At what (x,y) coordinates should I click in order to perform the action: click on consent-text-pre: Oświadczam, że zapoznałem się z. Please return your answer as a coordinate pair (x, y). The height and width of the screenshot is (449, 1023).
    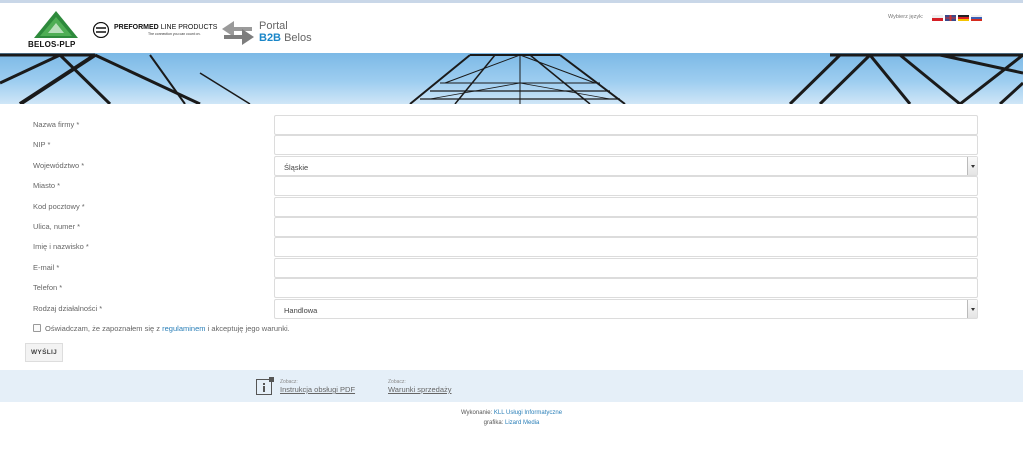
    Looking at the image, I should click on (103, 328).